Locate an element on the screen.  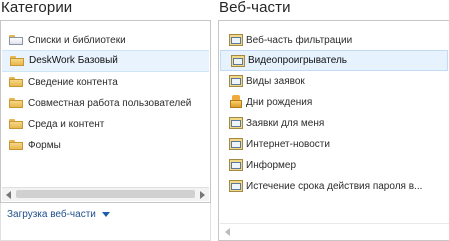
webparts-horizontal-scrollbar is located at coordinates (334, 231).